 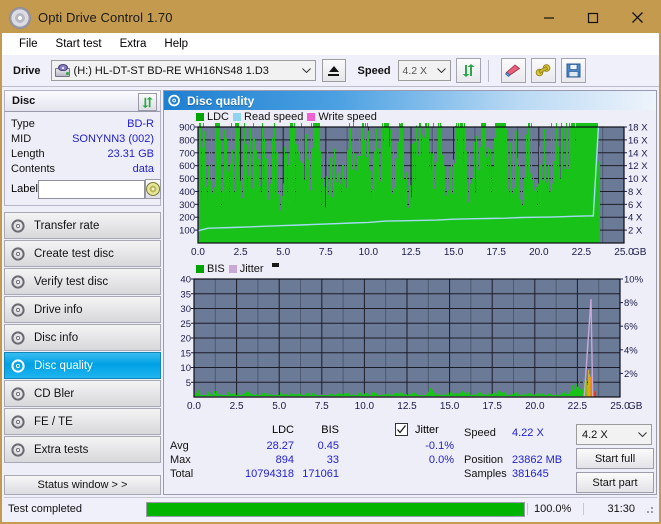 I want to click on tools-button, so click(x=543, y=70).